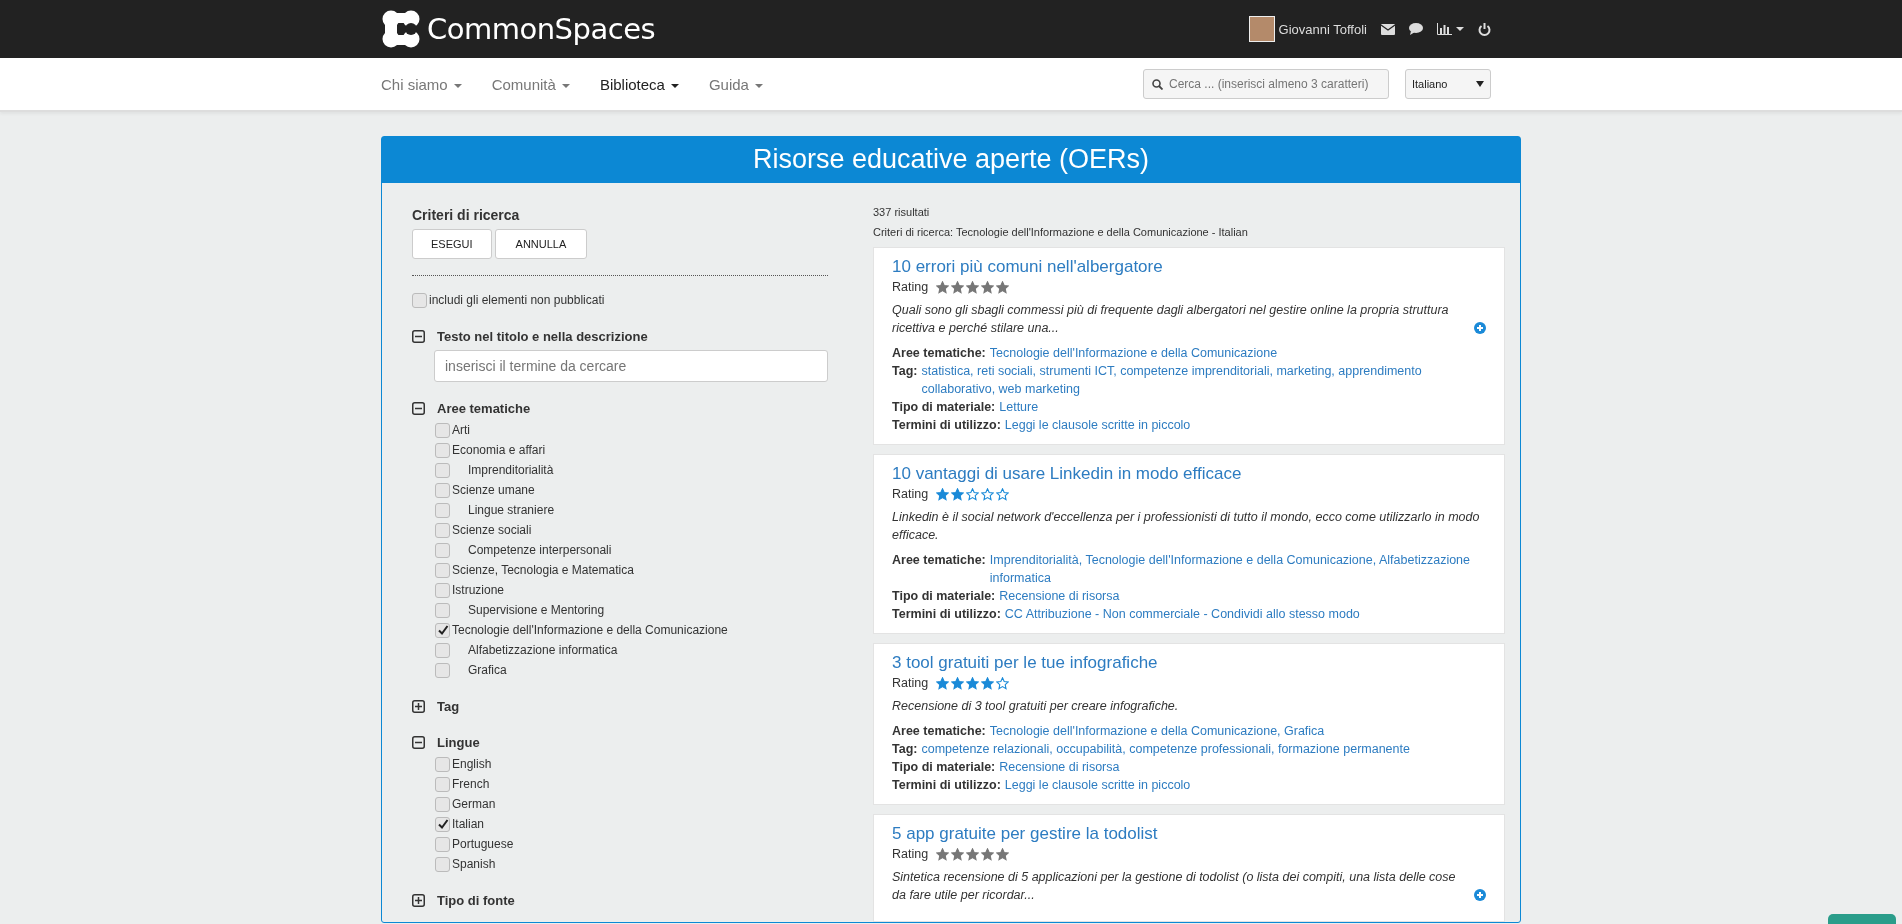 This screenshot has height=924, width=1902. Describe the element at coordinates (1189, 474) in the screenshot. I see `result-title: 10 vantaggi di usare Linkedin in modo efficace` at that location.